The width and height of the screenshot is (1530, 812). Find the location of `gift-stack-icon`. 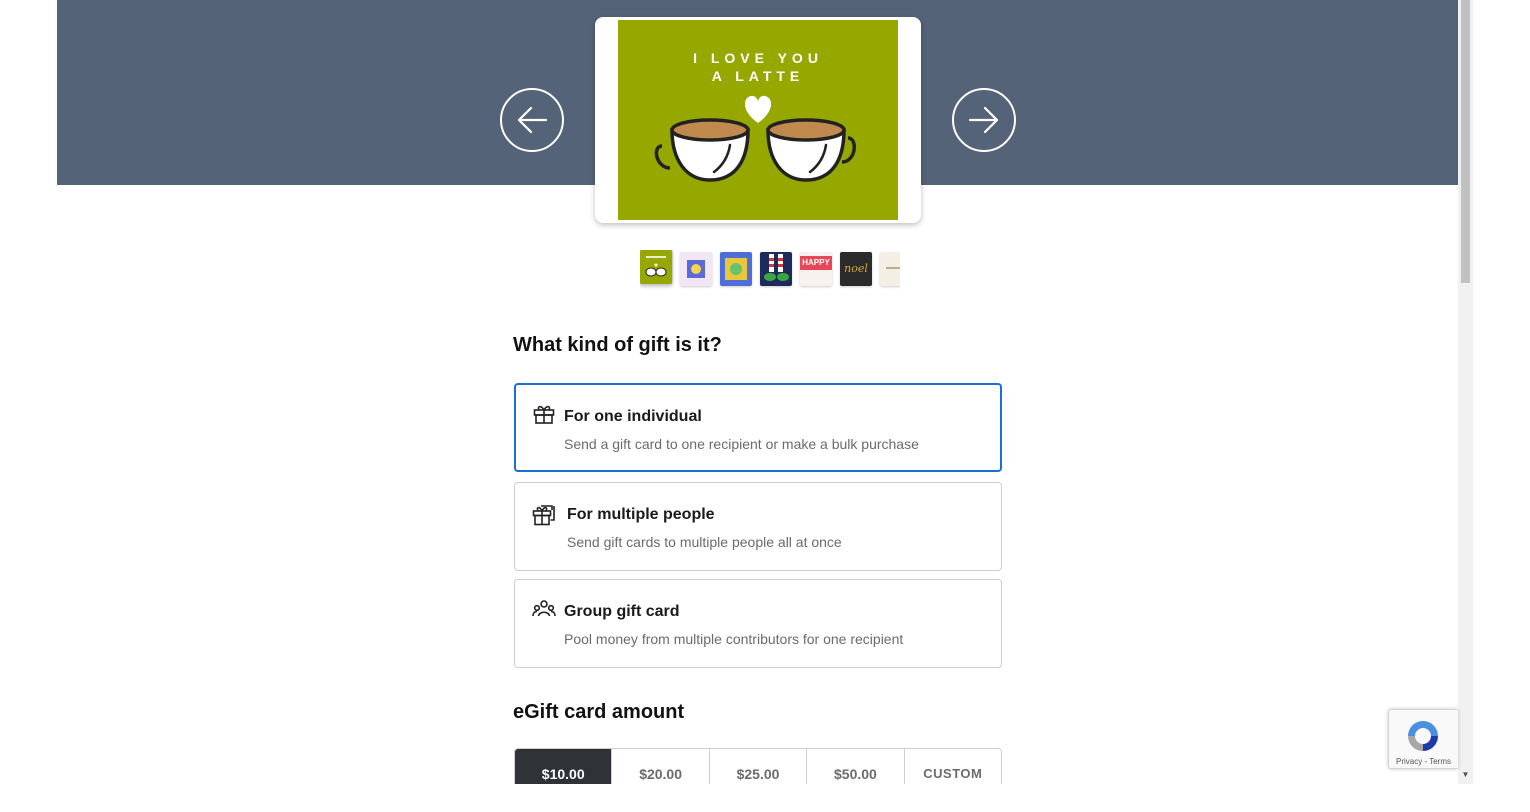

gift-stack-icon is located at coordinates (543, 515).